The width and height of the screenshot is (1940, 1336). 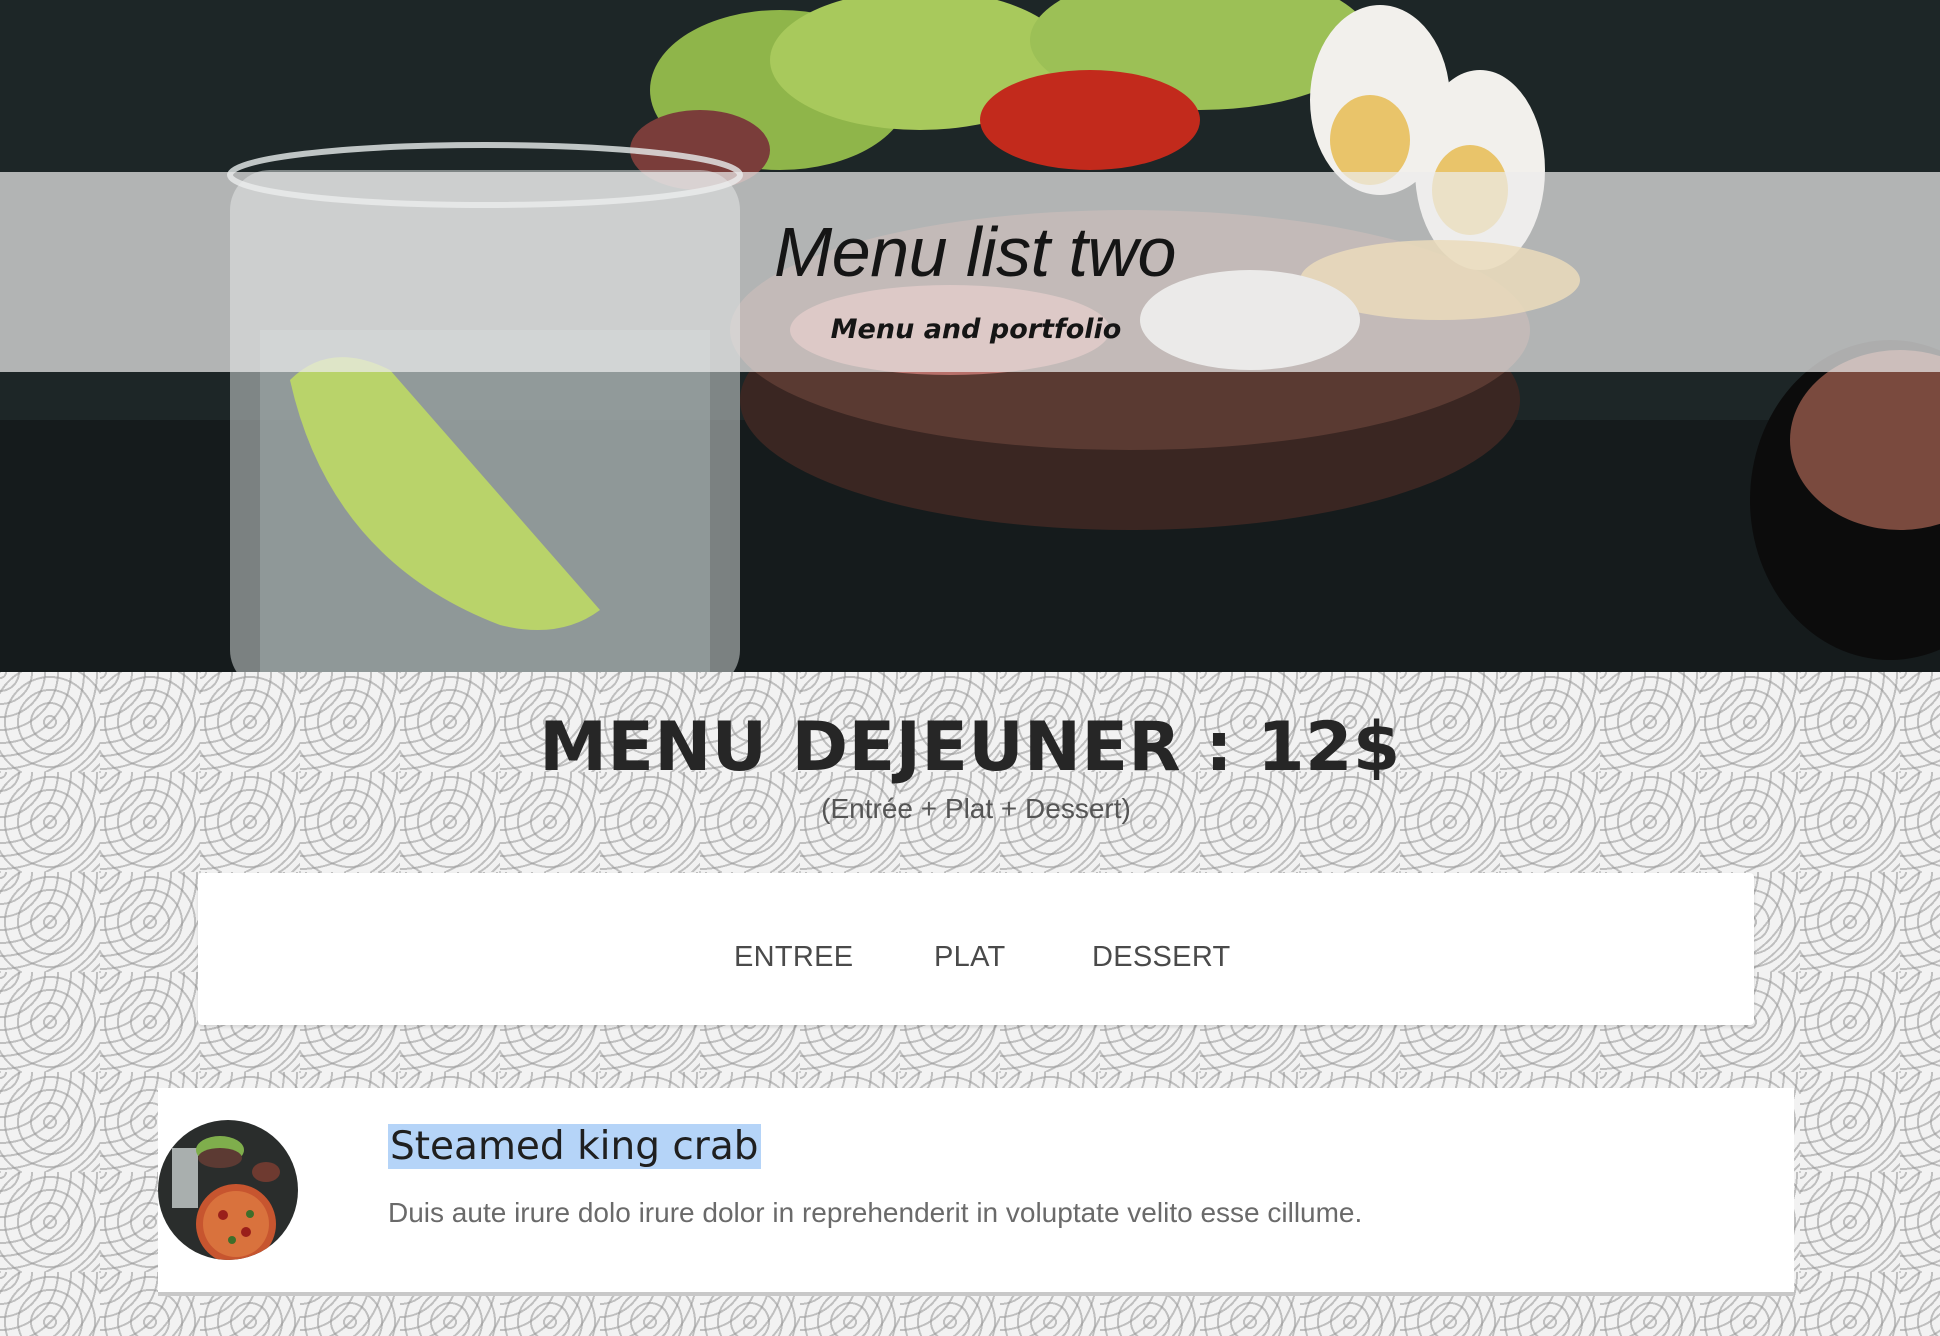 What do you see at coordinates (970, 957) in the screenshot?
I see `tab-plat: PLAT` at bounding box center [970, 957].